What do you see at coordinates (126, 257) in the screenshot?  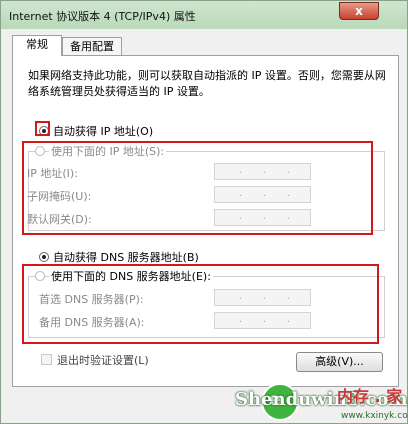 I see `dns-auto-label: 自动获得 DNS 服务器地址(B)` at bounding box center [126, 257].